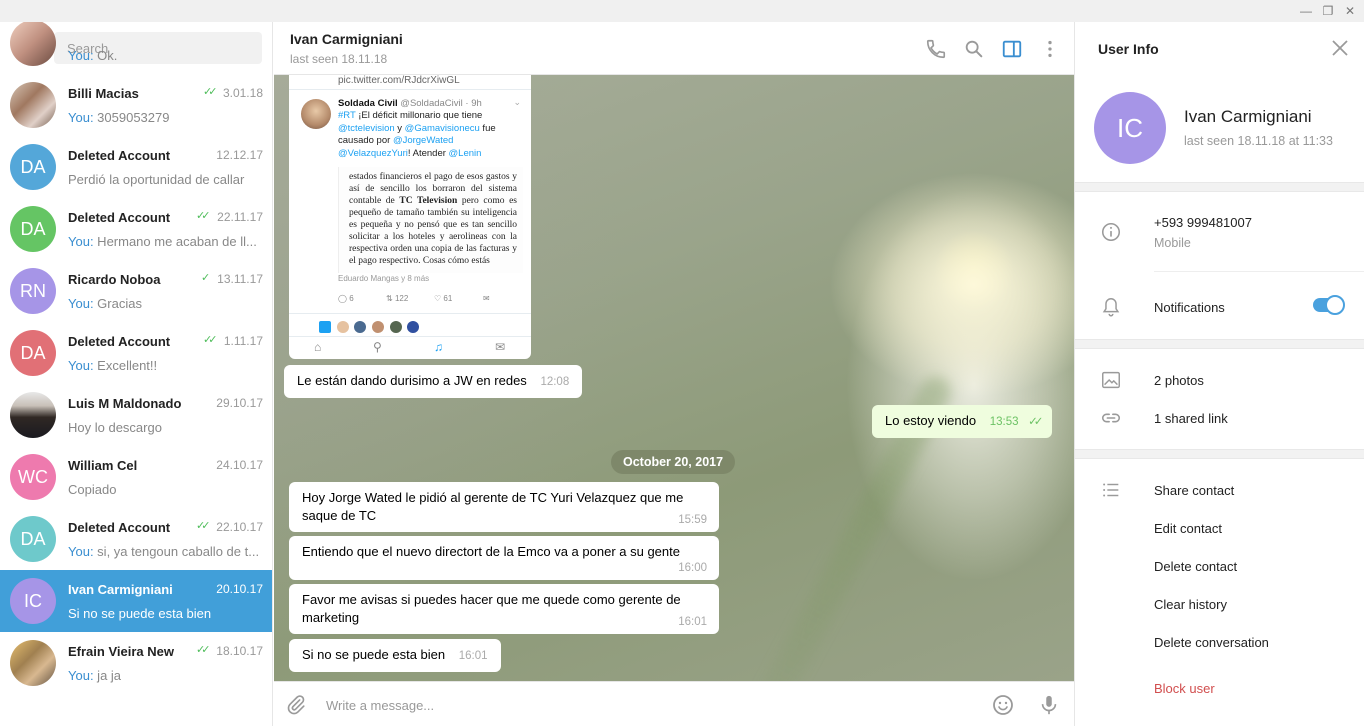 The width and height of the screenshot is (1364, 726). What do you see at coordinates (1340, 48) in the screenshot?
I see `close-icon` at bounding box center [1340, 48].